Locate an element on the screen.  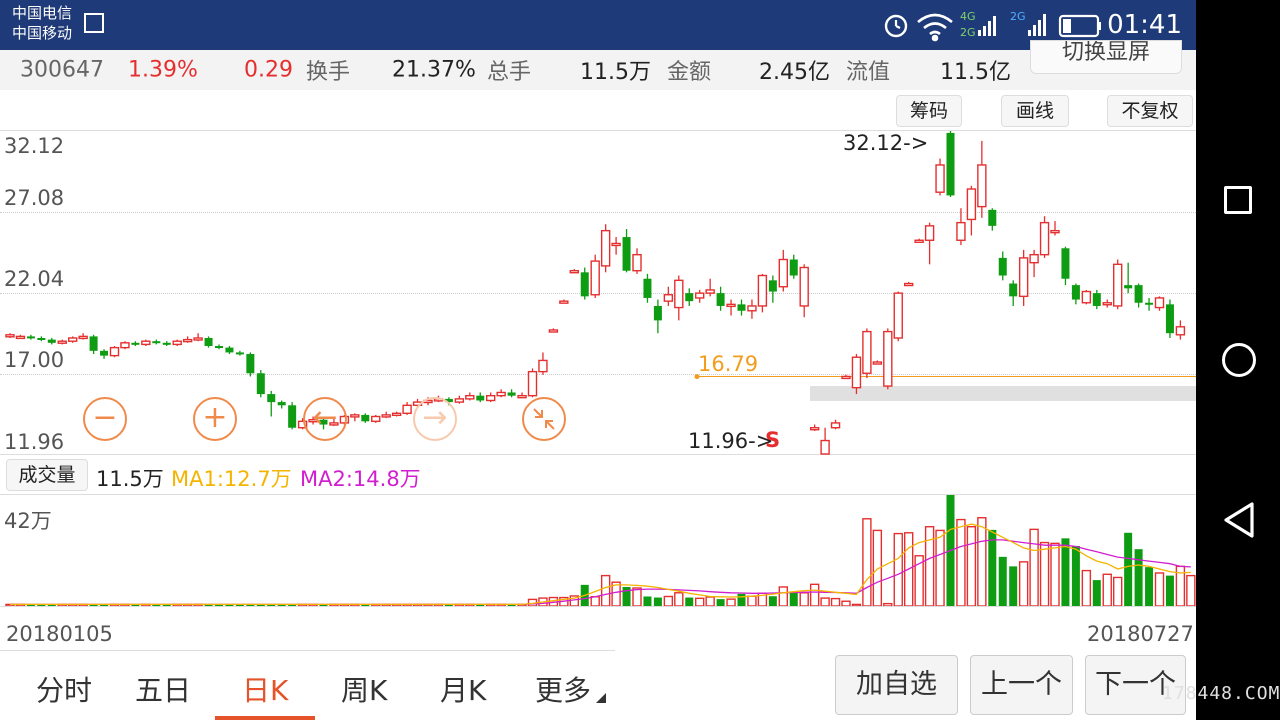
volume-selector: 成交量 is located at coordinates (47, 475).